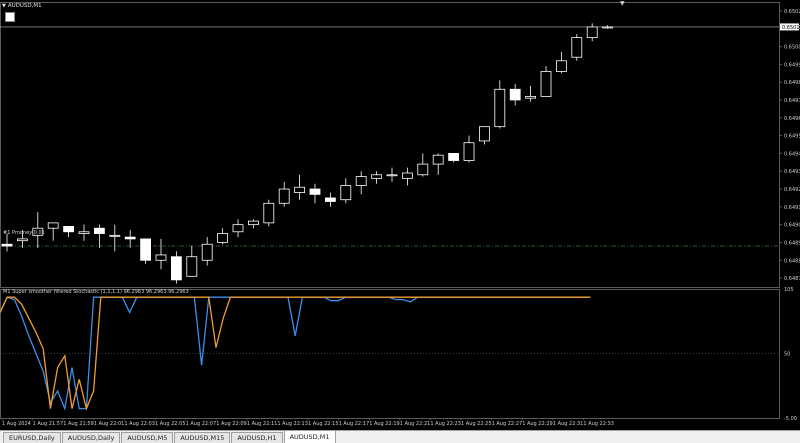 The height and width of the screenshot is (443, 800). What do you see at coordinates (262, 424) in the screenshot?
I see `time-axis-label: 1 Aug 22:11` at bounding box center [262, 424].